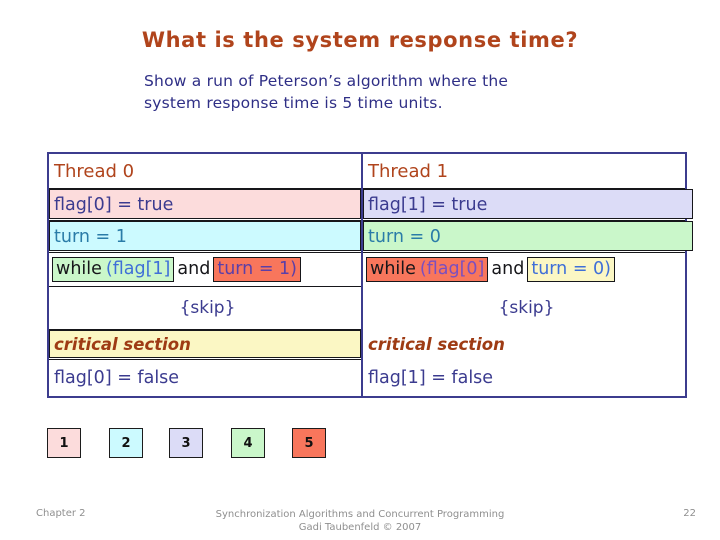  Describe the element at coordinates (436, 344) in the screenshot. I see `thread-1-critical-section: critical section` at that location.